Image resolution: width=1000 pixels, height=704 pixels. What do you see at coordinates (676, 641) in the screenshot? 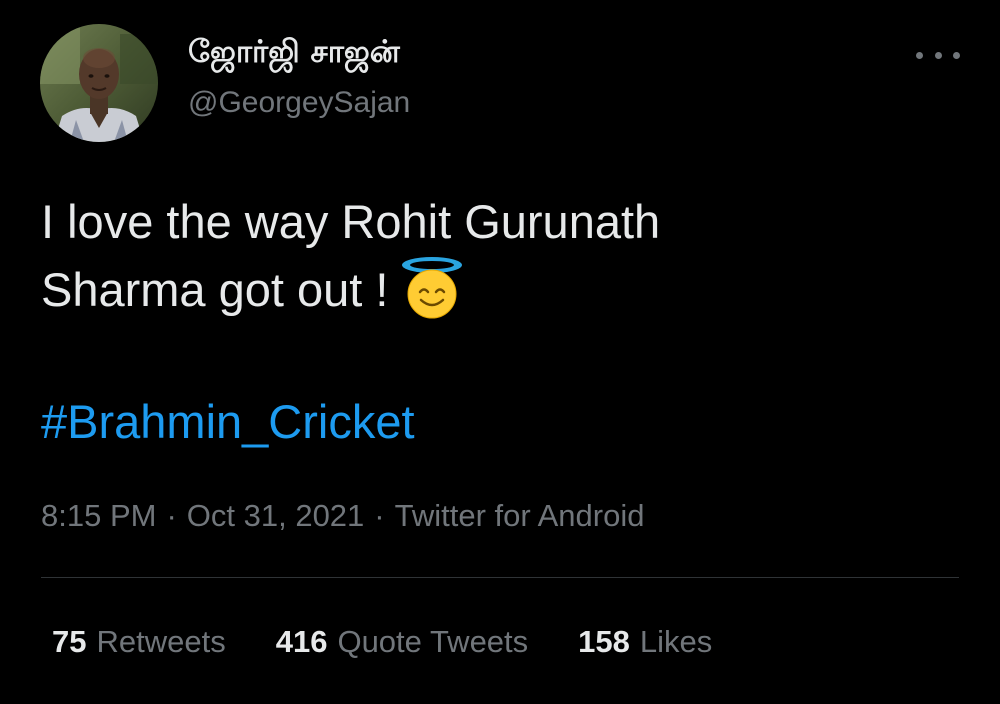
I see `likes-label: Likes` at bounding box center [676, 641].